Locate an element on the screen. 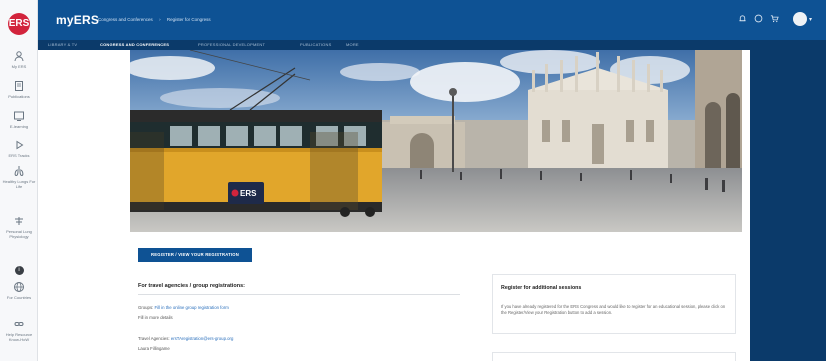  travel-line-label: Groups: is located at coordinates (146, 307).